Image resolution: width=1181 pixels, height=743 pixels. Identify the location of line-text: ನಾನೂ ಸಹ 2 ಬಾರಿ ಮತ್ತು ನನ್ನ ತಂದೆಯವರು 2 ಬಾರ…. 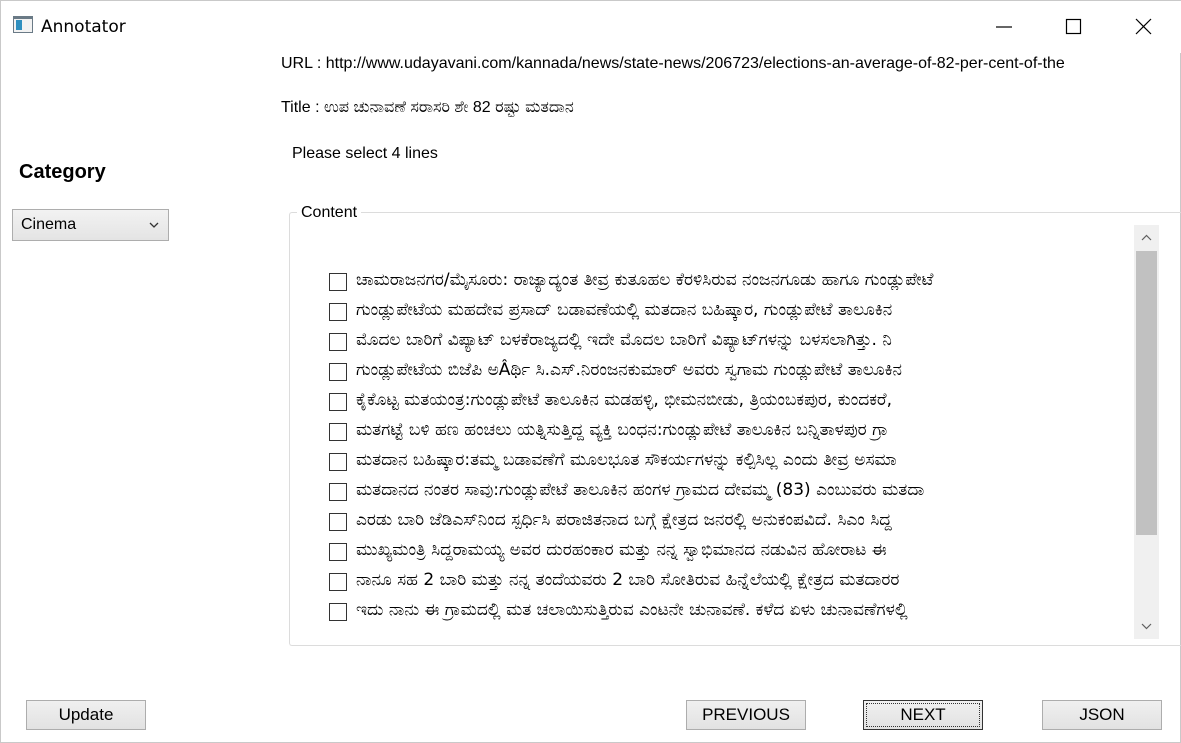
(628, 580).